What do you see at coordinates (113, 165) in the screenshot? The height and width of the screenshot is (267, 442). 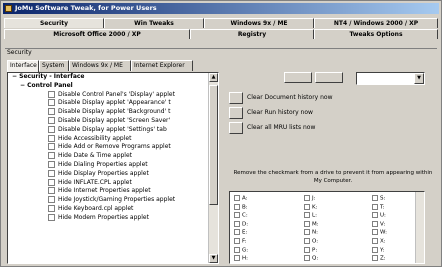 I see `tree-item: Hide Dialing Properties applet` at bounding box center [113, 165].